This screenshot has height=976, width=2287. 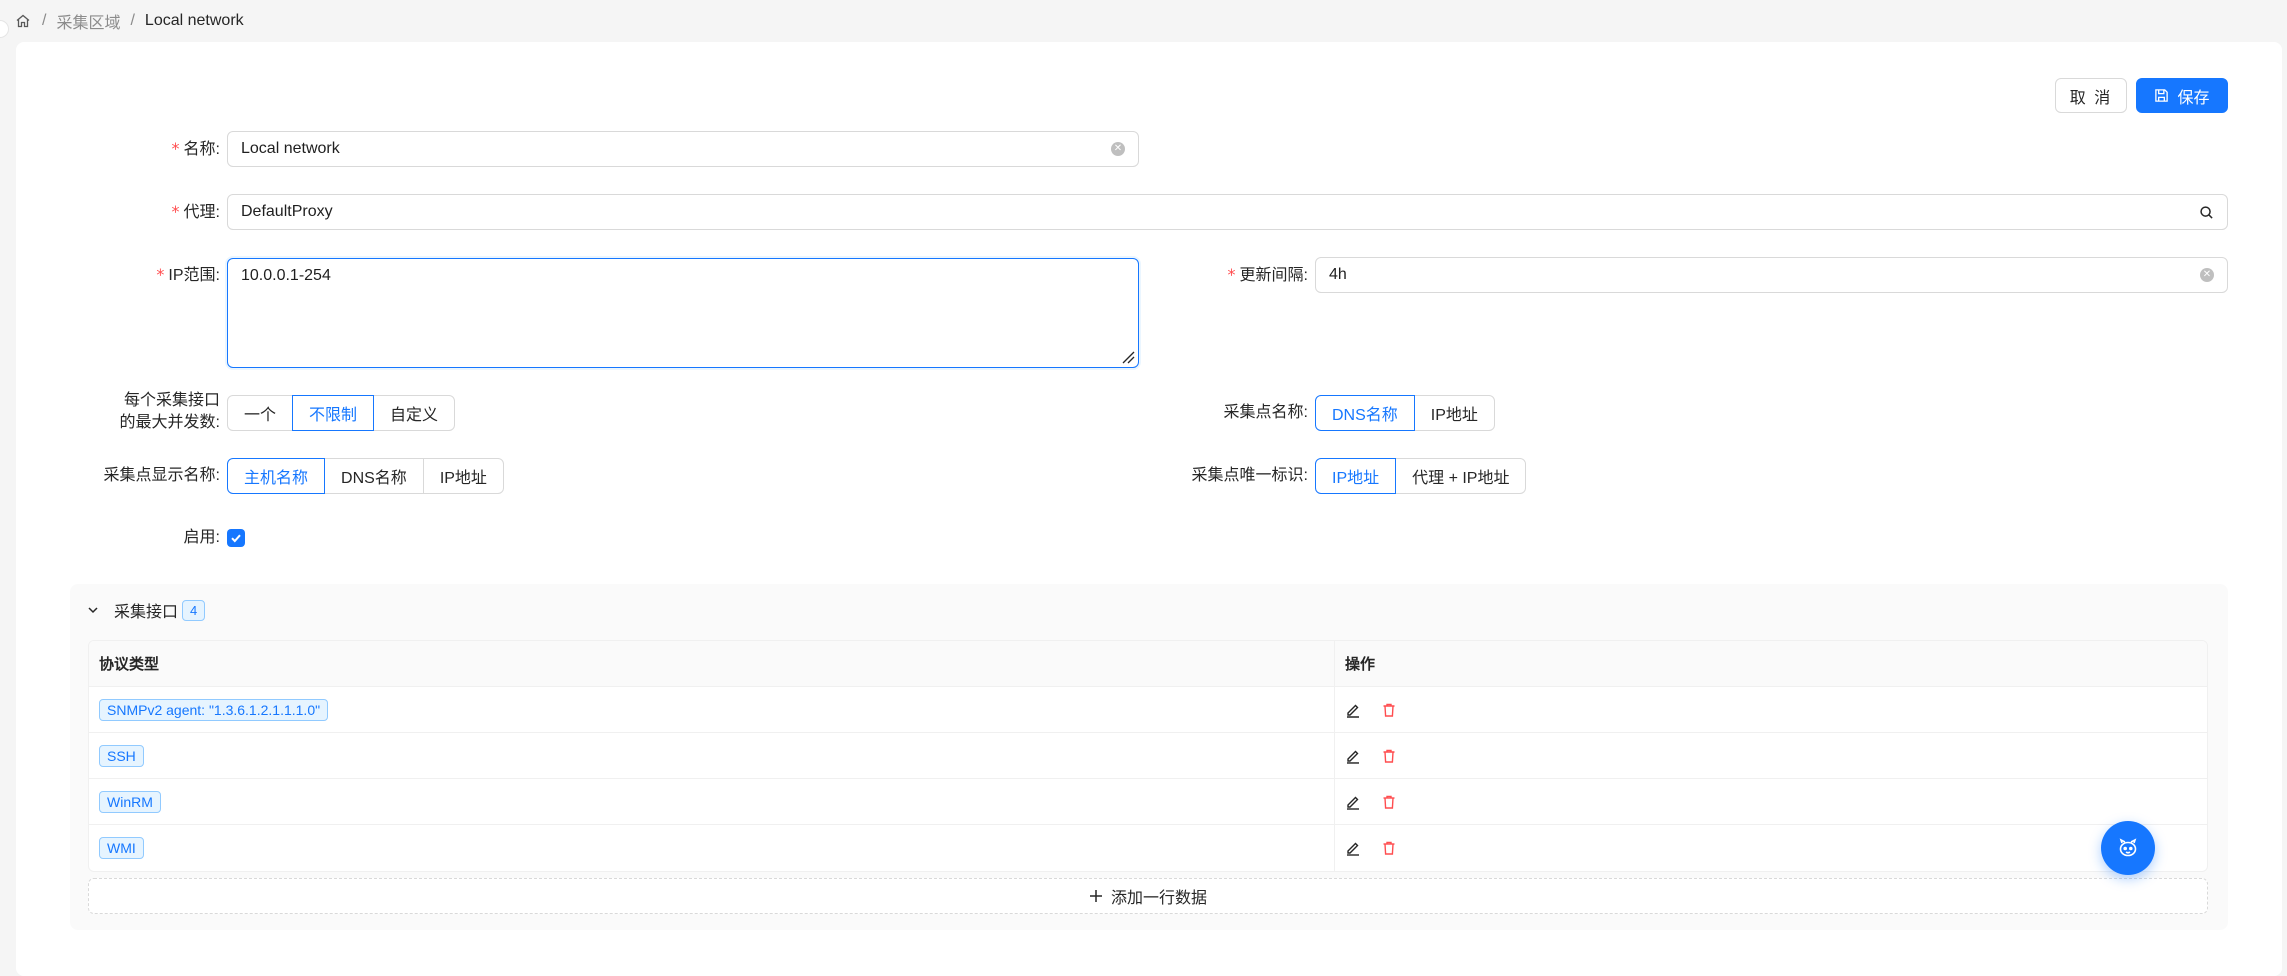 I want to click on cancel-label: 取 消, so click(x=2091, y=98).